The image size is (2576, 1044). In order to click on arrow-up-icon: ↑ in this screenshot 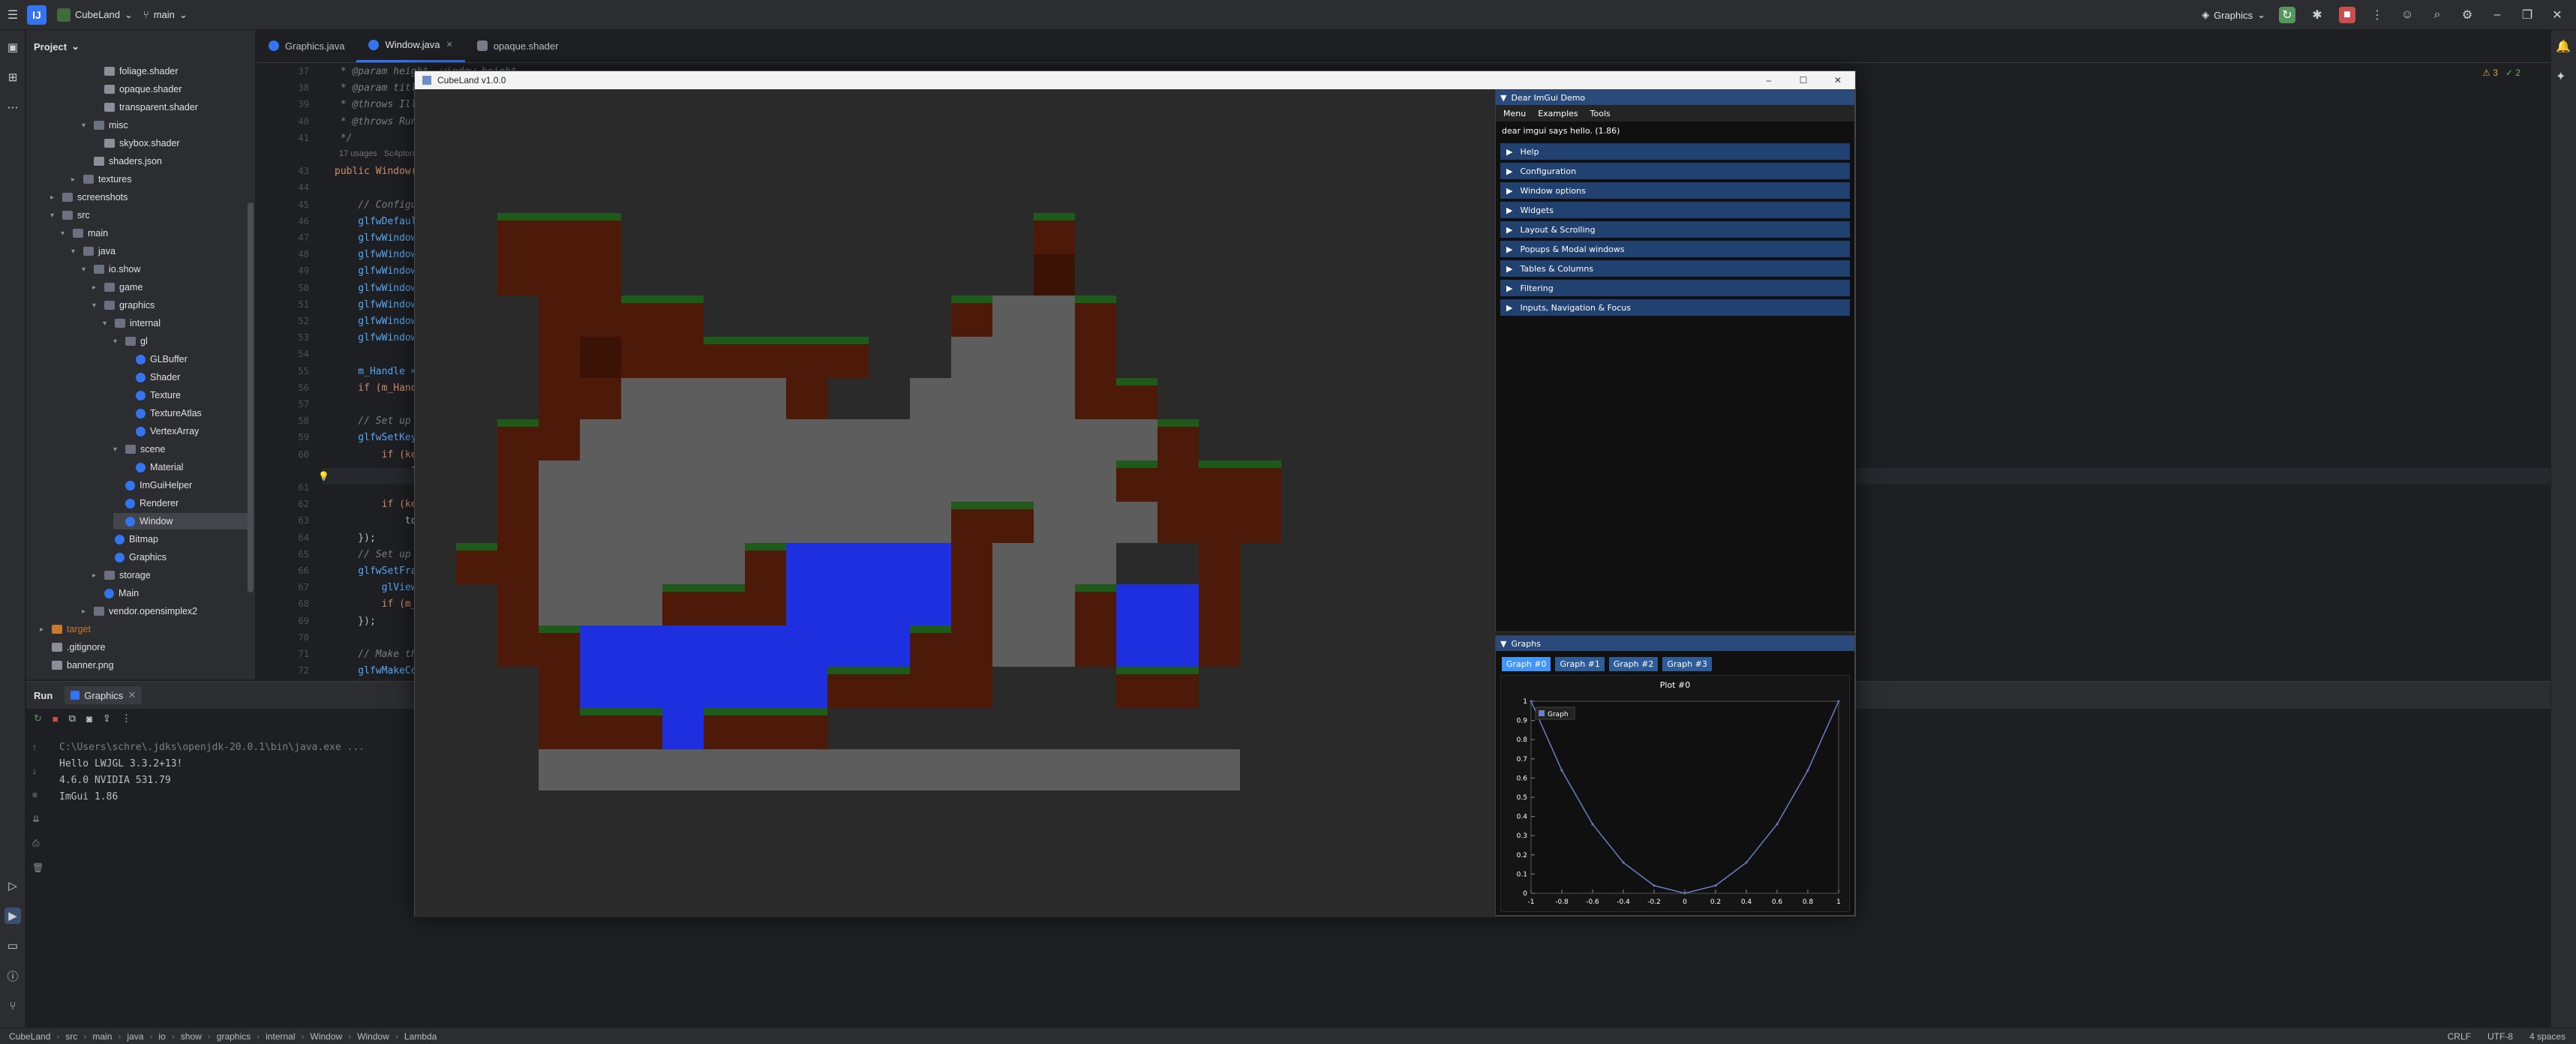, I will do `click(39, 747)`.